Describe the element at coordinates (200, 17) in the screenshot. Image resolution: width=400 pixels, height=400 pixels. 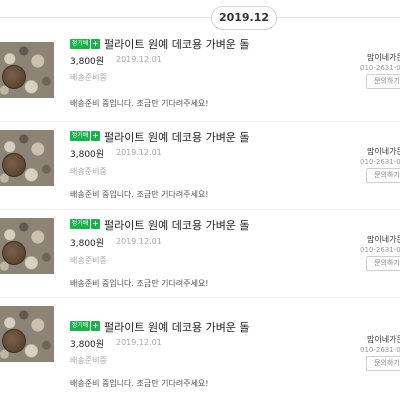
I see `date-divider` at that location.